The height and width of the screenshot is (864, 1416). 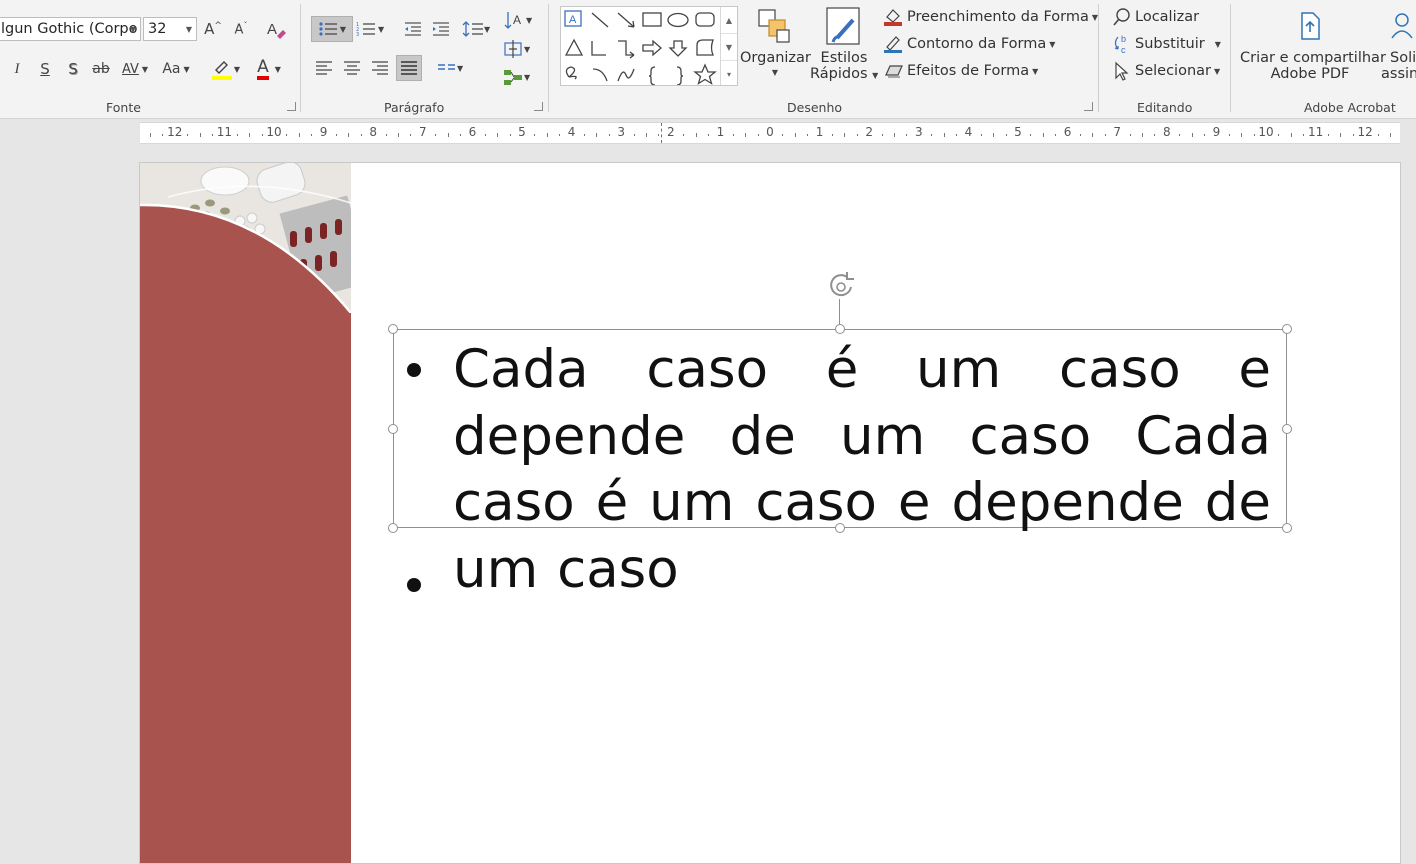 What do you see at coordinates (101, 69) in the screenshot?
I see `strikethrough-button: ab` at bounding box center [101, 69].